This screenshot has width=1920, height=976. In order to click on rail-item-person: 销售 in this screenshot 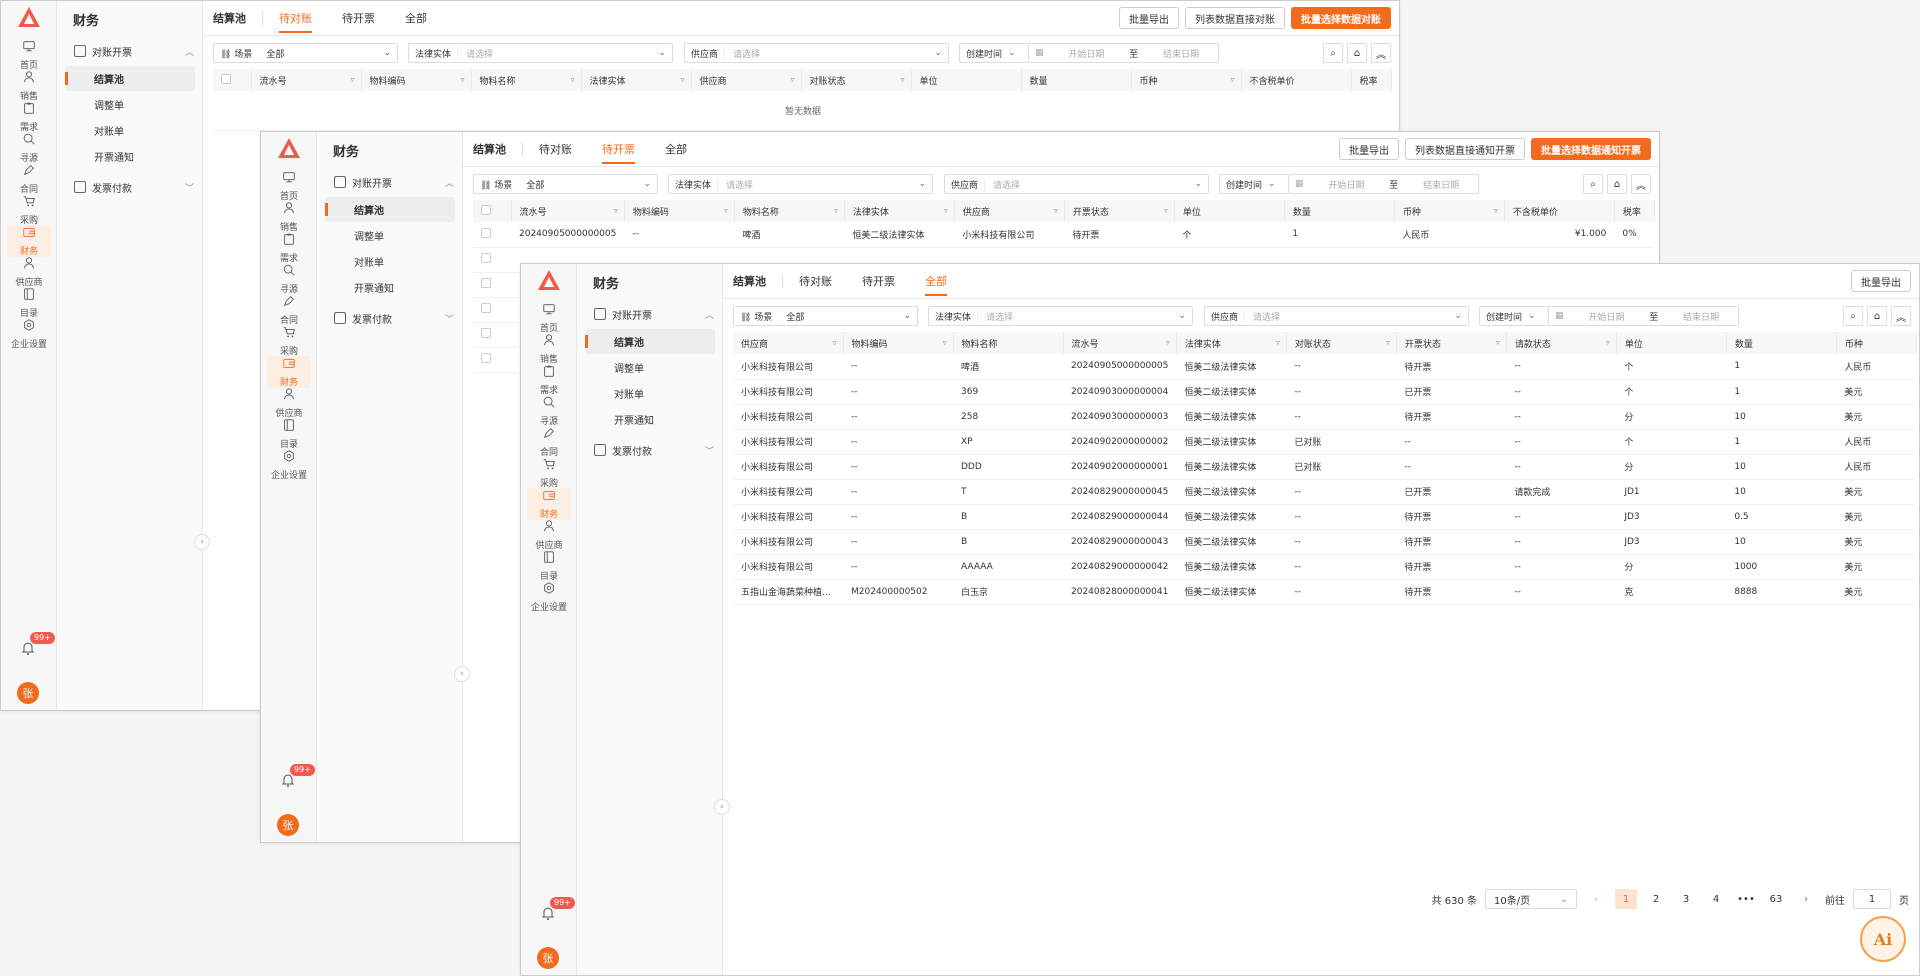, I will do `click(29, 86)`.